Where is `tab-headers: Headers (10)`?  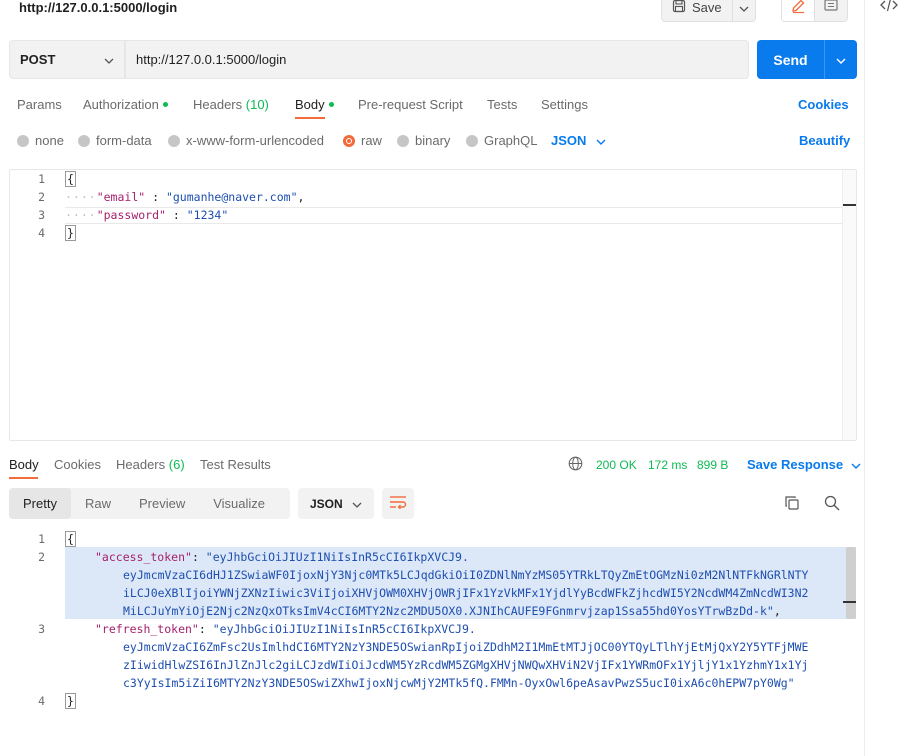
tab-headers: Headers (10) is located at coordinates (231, 104).